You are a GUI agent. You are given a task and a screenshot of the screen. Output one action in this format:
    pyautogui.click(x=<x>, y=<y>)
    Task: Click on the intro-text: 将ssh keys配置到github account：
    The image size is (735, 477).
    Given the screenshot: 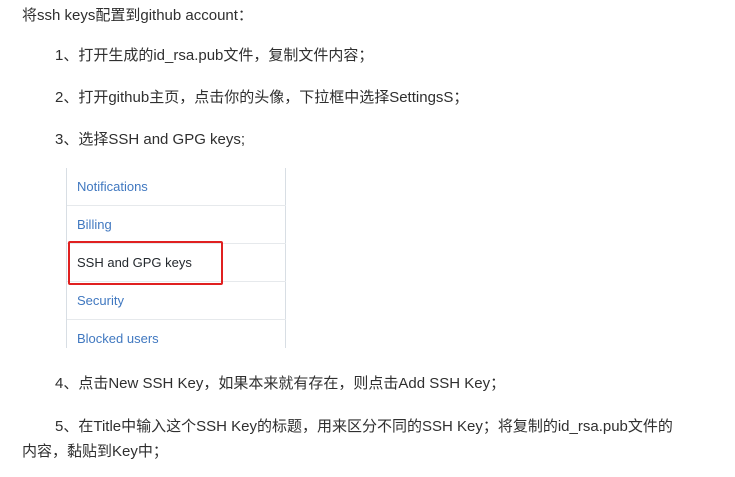 What is the action you would take?
    pyautogui.click(x=137, y=15)
    